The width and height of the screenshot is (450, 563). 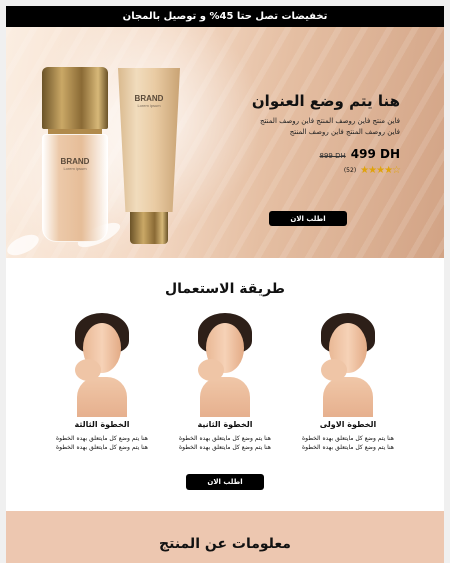 I want to click on rating-row: (52) ★★★★☆, so click(x=310, y=170).